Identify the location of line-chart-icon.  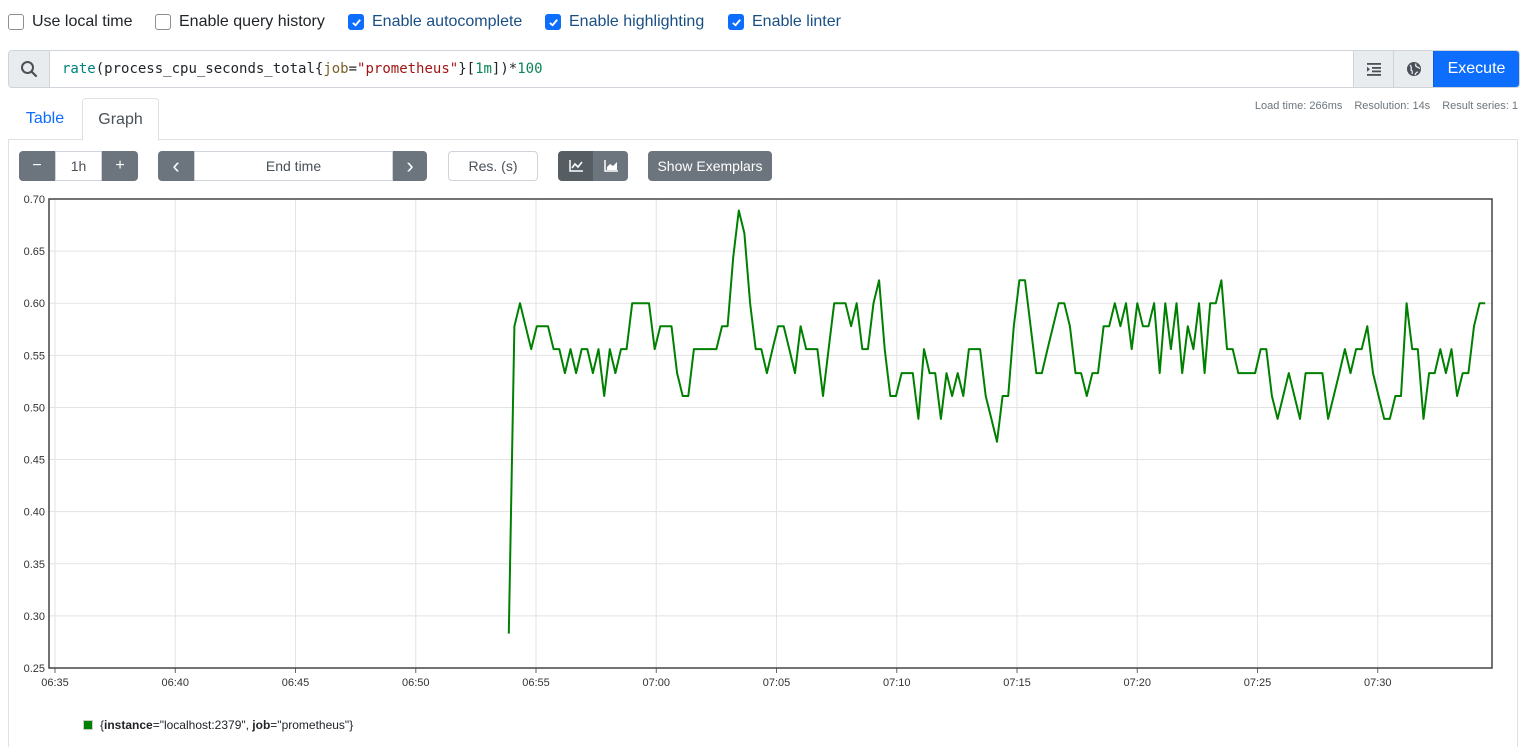
(575, 166).